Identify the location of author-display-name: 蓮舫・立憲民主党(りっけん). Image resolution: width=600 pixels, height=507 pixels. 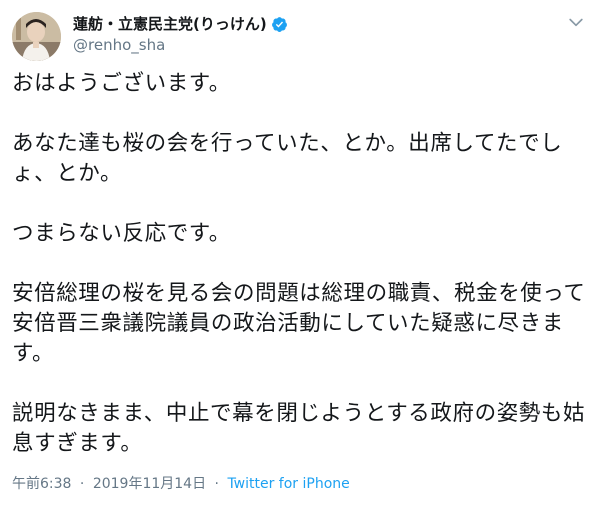
(170, 24).